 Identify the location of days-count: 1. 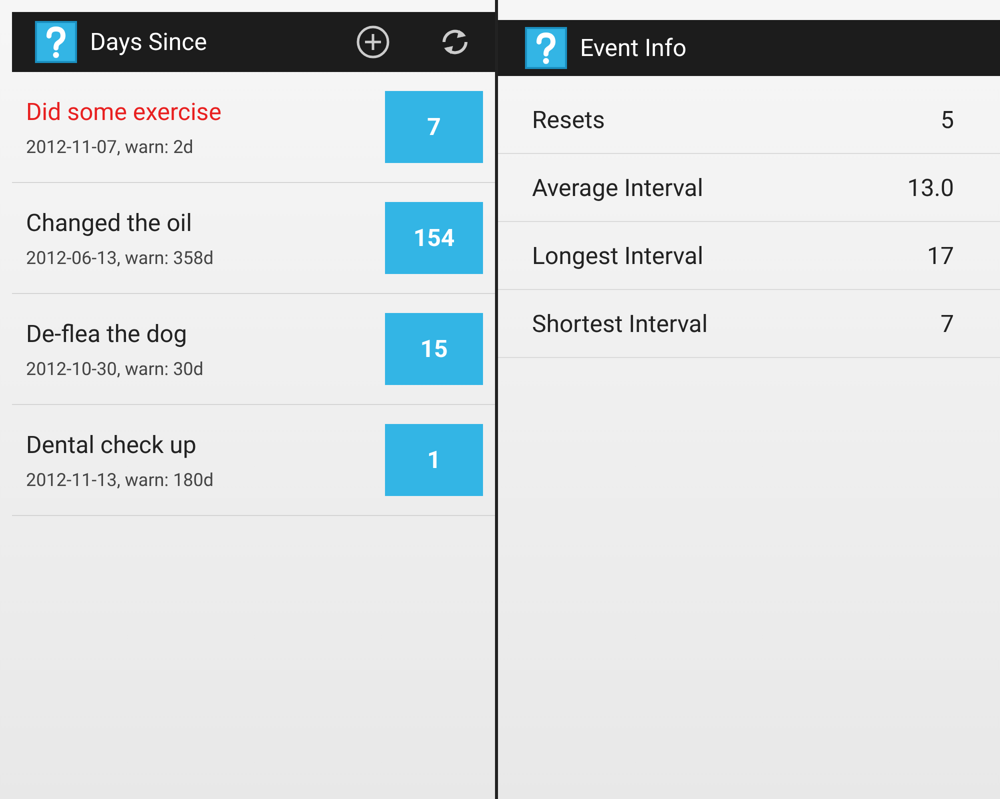
(434, 460).